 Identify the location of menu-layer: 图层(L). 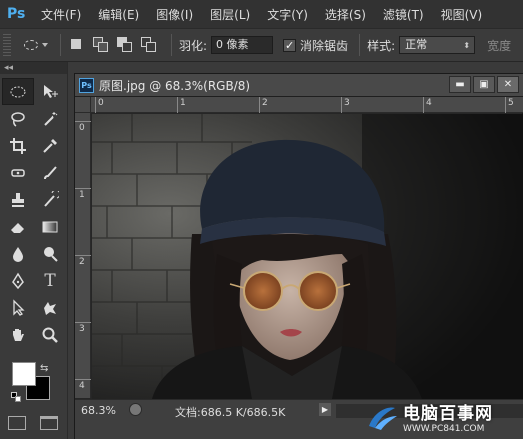
(230, 14).